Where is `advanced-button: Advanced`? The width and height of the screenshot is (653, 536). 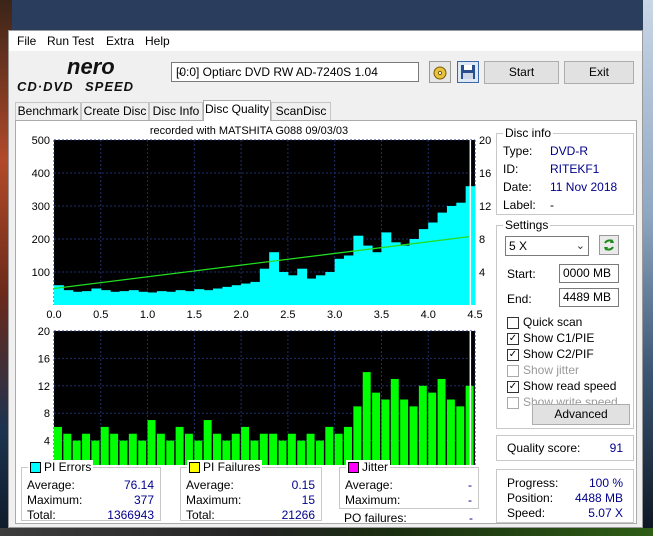 advanced-button: Advanced is located at coordinates (581, 414).